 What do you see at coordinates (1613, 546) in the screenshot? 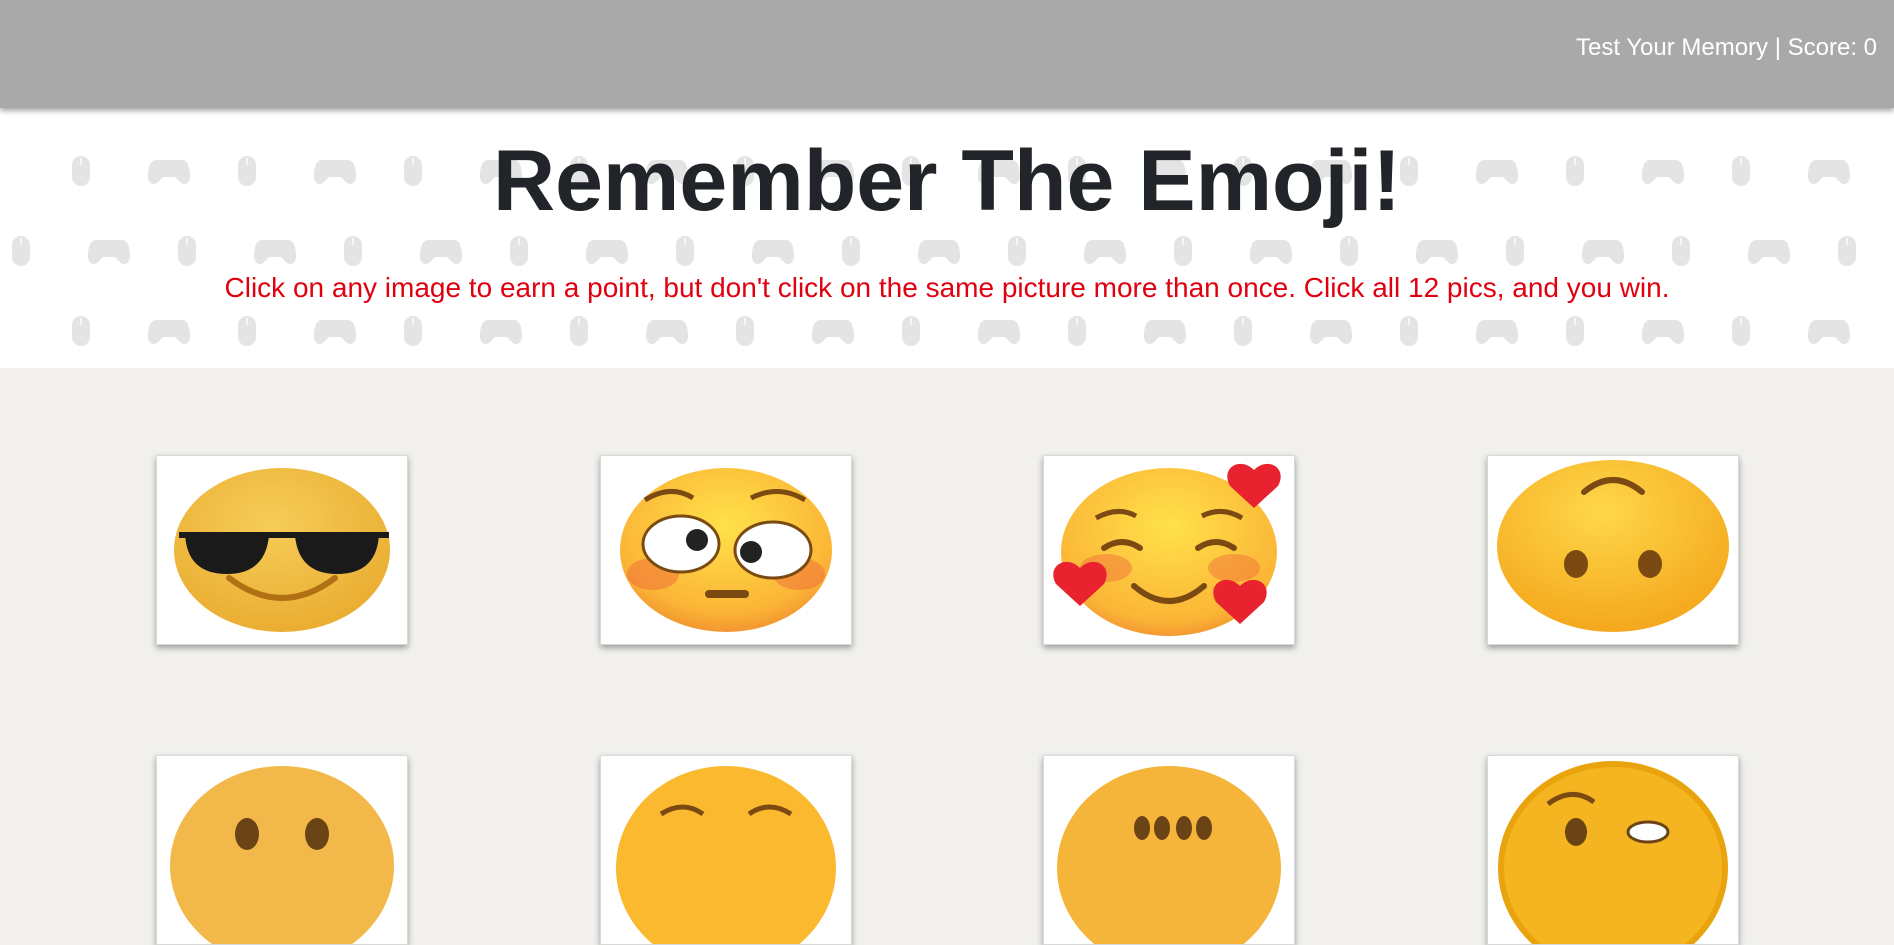
I see `upside-down-face-icon` at bounding box center [1613, 546].